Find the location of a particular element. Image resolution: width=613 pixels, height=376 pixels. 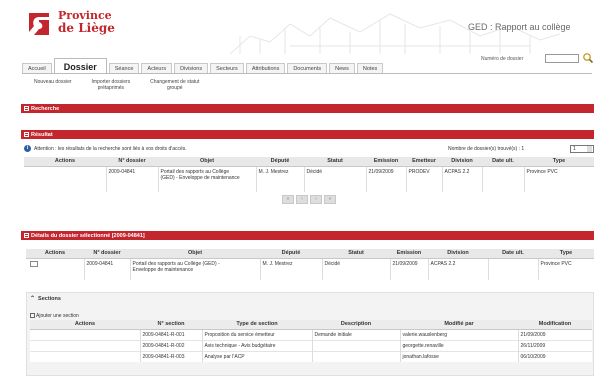

sections-header: ⌃ Sections is located at coordinates (43, 298).